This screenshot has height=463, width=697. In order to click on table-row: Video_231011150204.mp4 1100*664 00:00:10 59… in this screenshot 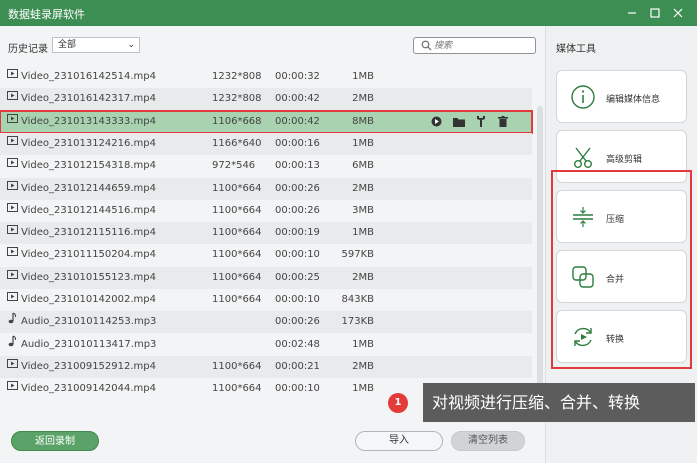, I will do `click(266, 255)`.